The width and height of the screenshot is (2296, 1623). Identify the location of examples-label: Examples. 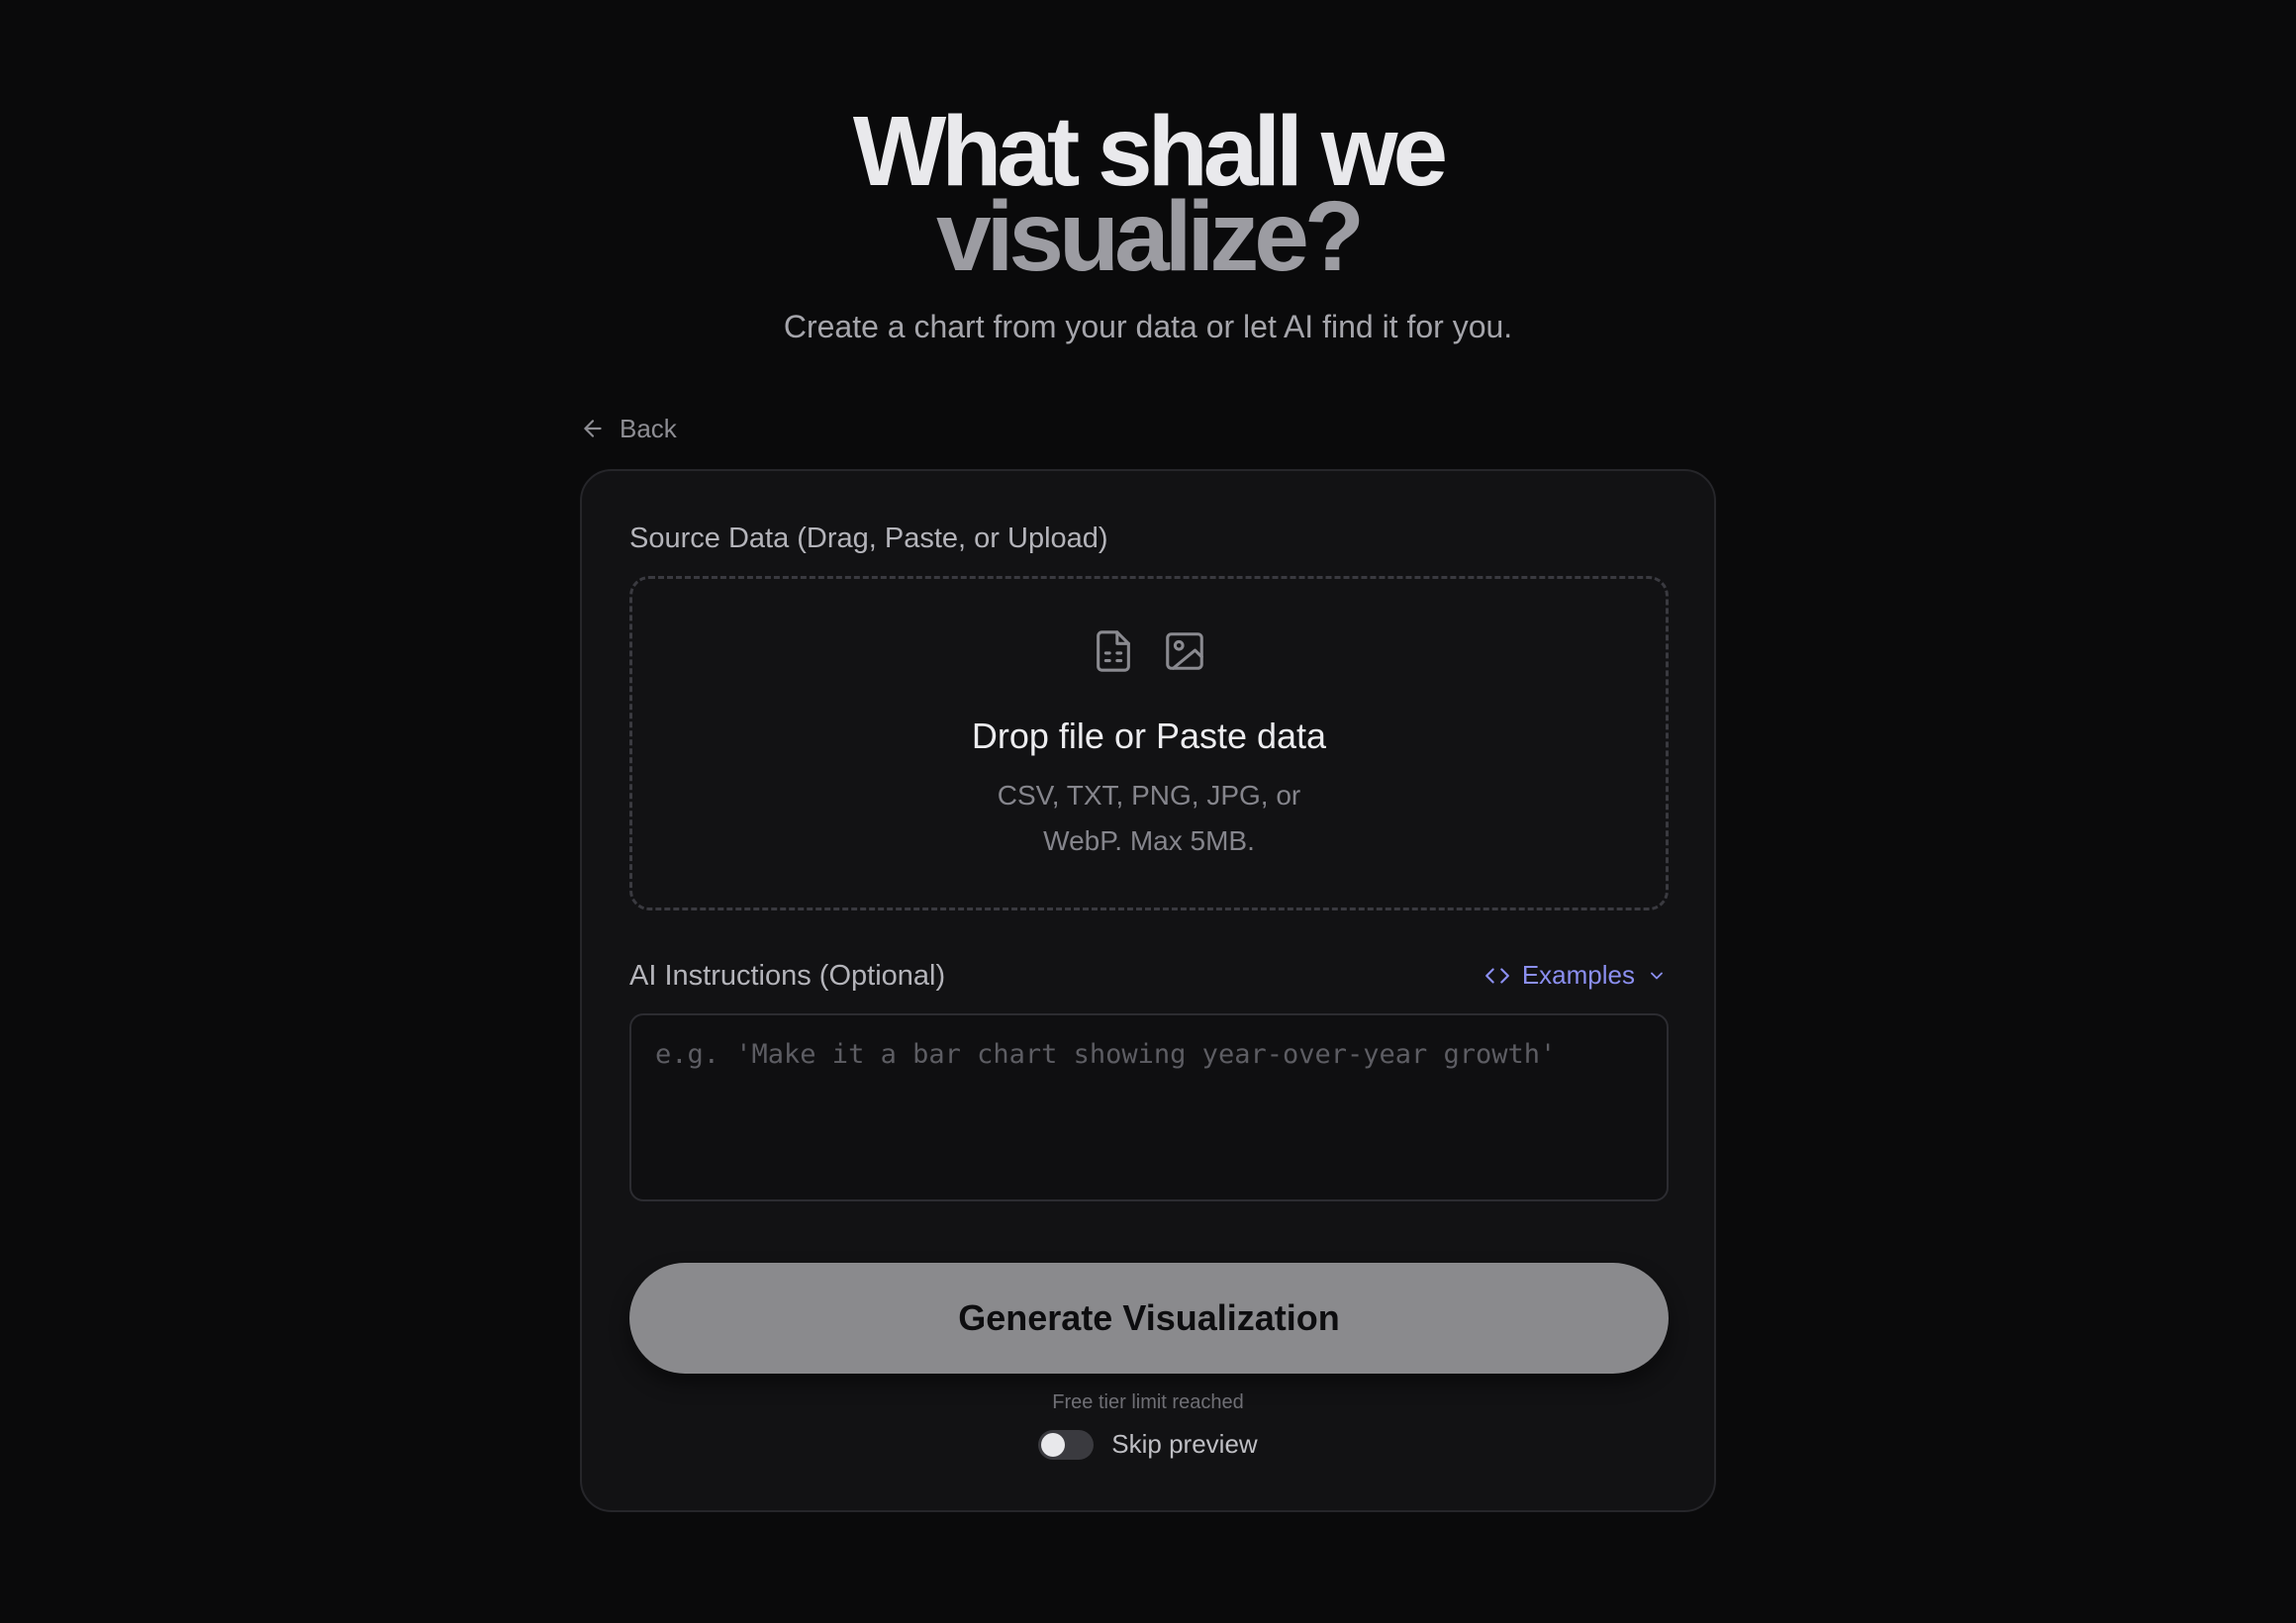
(1578, 975).